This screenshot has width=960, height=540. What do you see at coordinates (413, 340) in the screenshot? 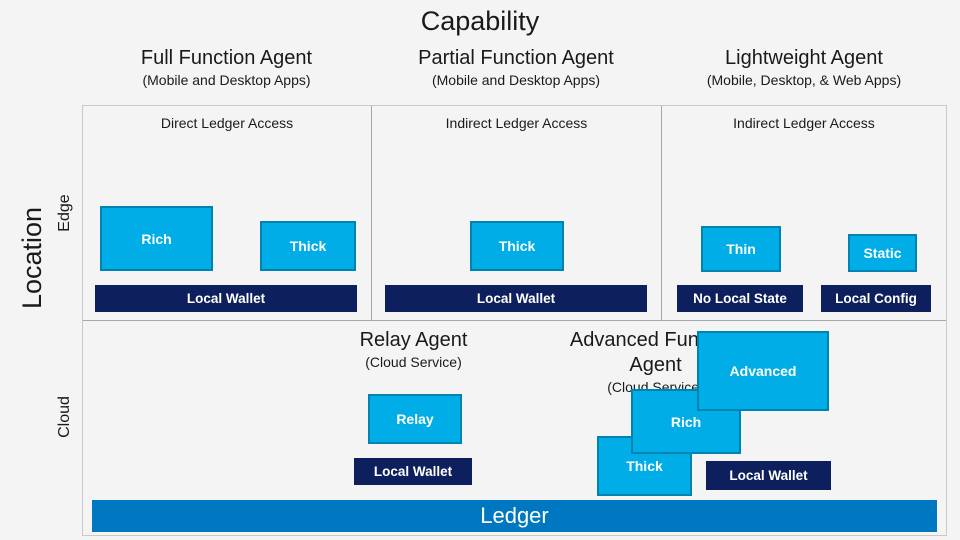
I see `cloud-header-title: Relay Agent` at bounding box center [413, 340].